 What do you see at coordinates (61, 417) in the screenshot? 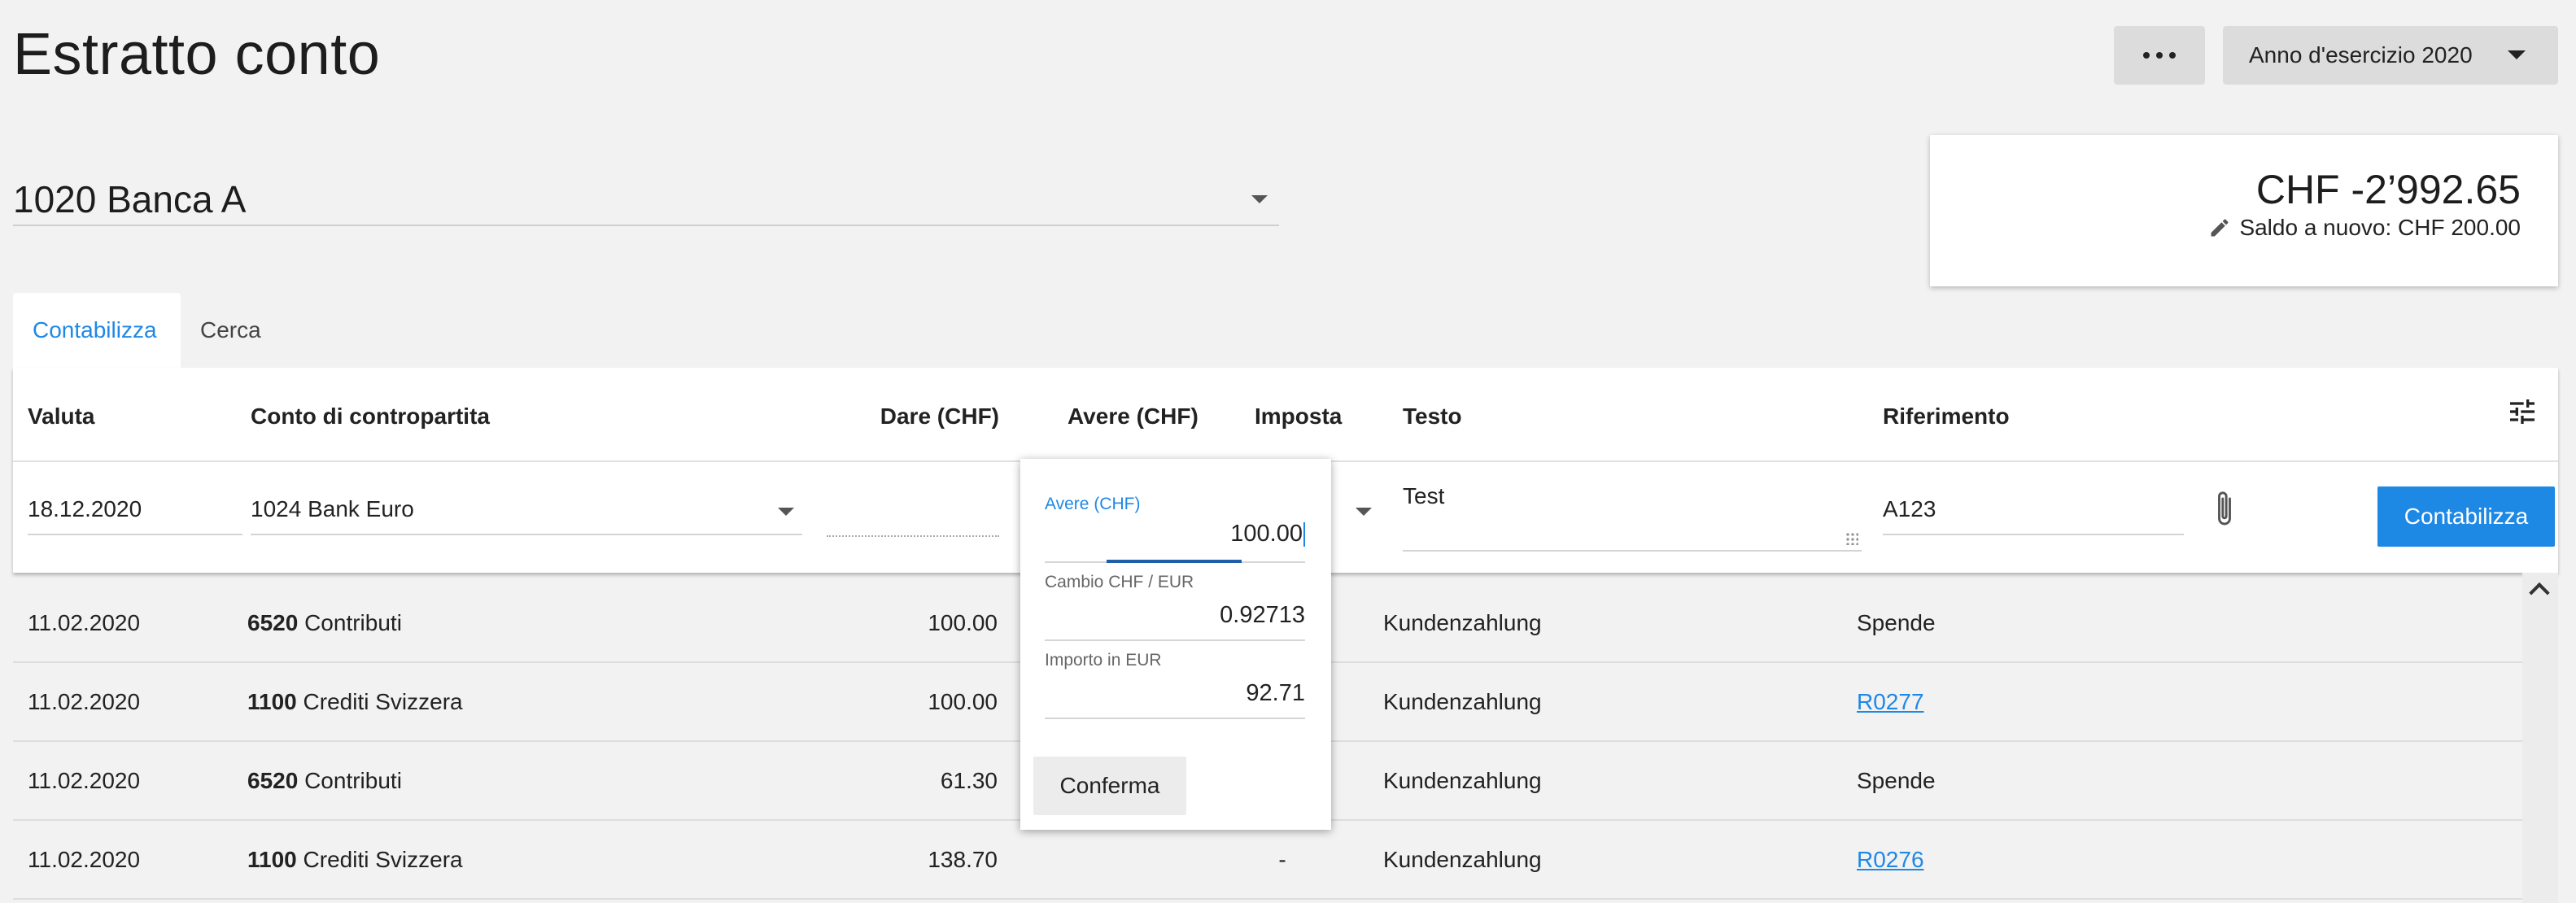
I see `column-header-date: Valuta` at bounding box center [61, 417].